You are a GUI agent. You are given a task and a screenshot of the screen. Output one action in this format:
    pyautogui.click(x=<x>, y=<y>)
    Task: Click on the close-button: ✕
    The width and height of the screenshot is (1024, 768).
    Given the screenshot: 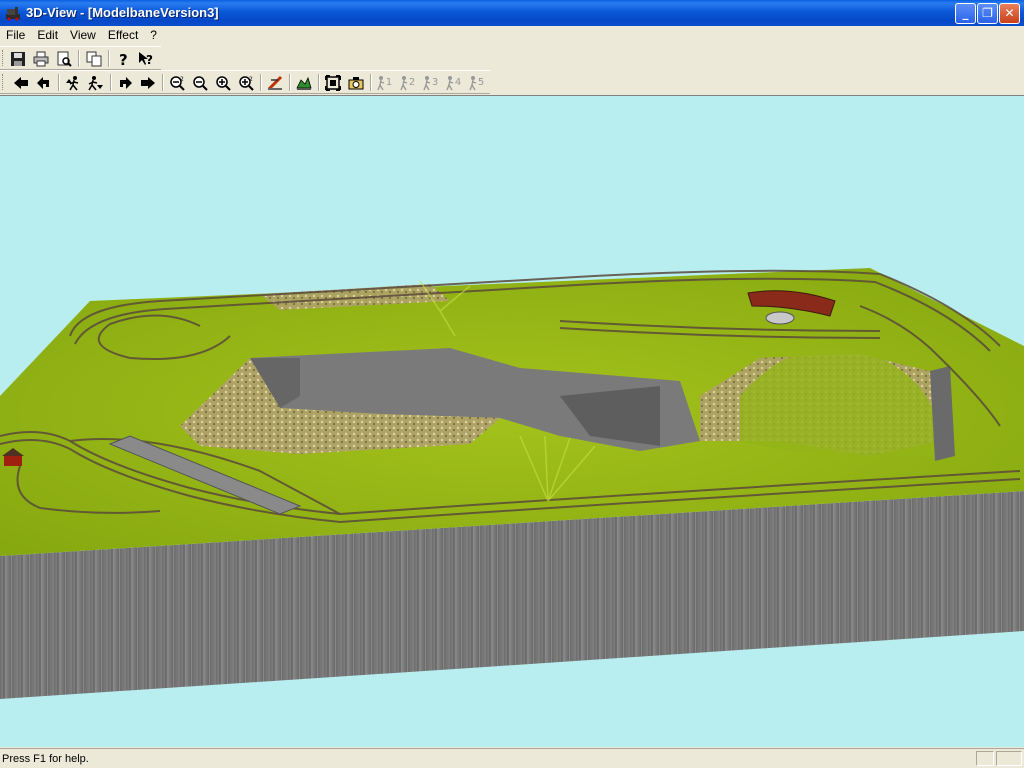 What is the action you would take?
    pyautogui.click(x=1009, y=13)
    